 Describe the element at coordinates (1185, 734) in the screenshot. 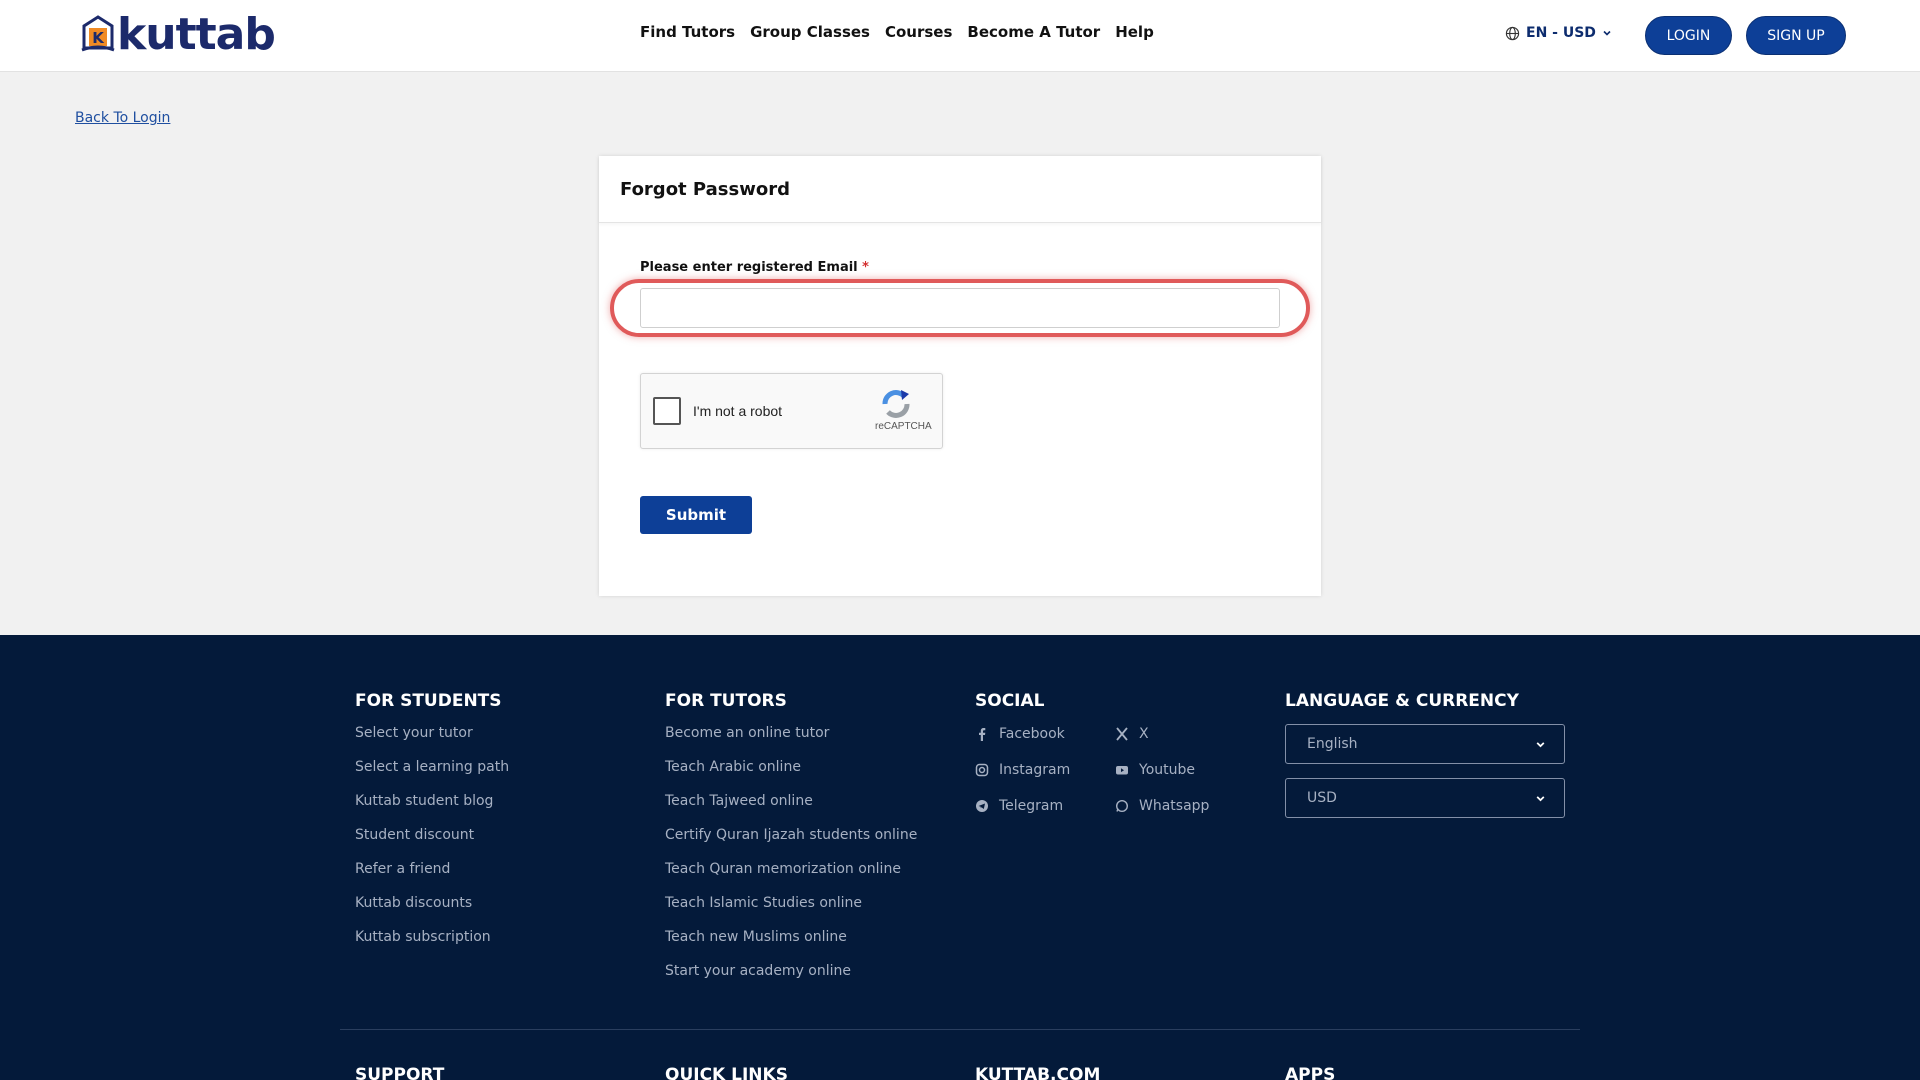

I see `social-x: X` at that location.